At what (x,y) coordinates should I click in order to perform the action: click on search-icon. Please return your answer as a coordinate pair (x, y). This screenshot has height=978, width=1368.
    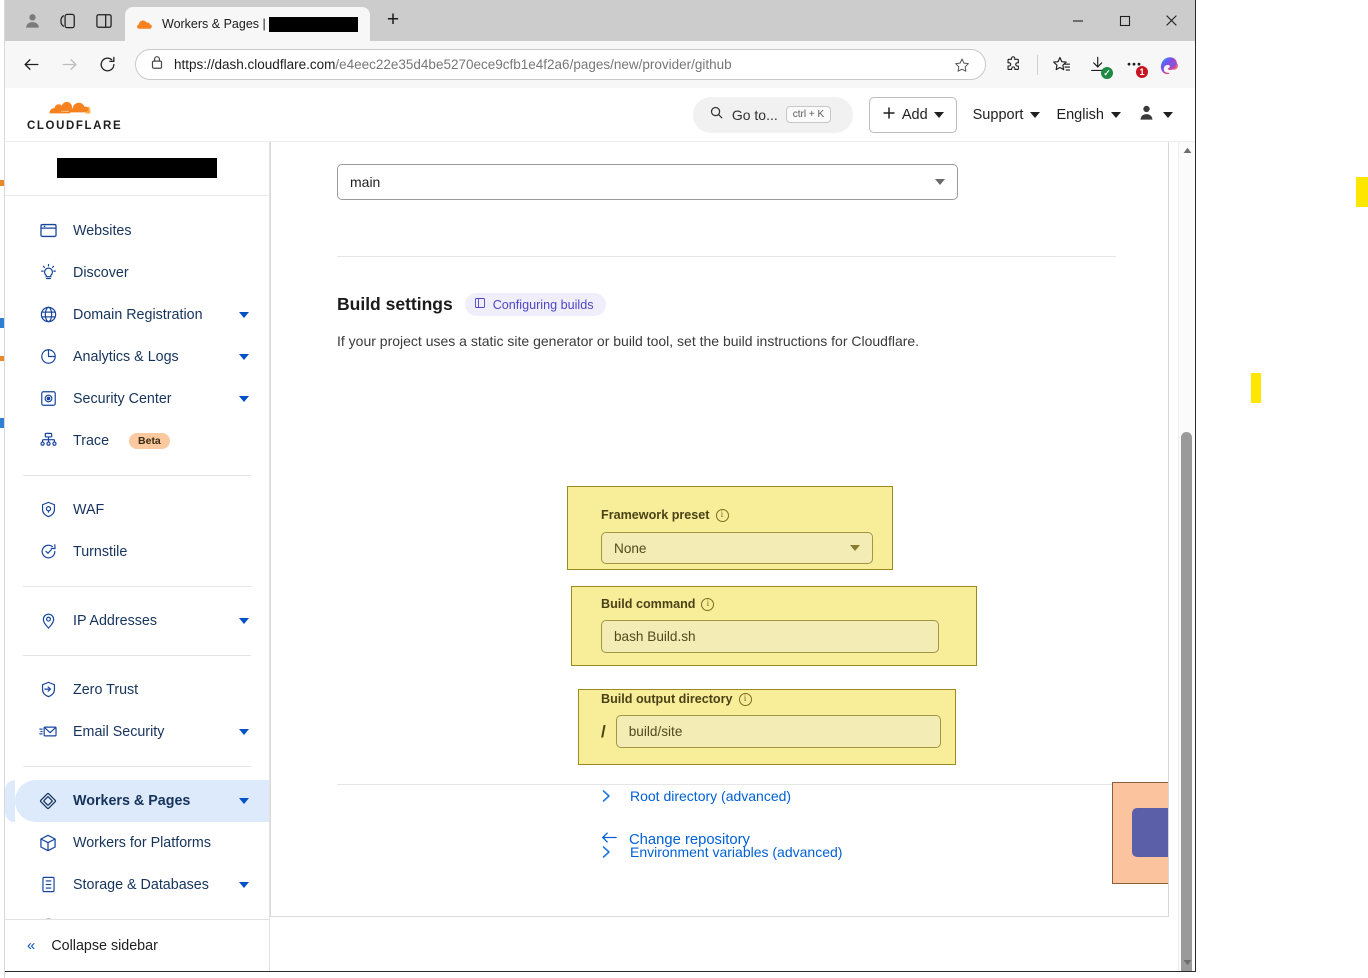
    Looking at the image, I should click on (716, 115).